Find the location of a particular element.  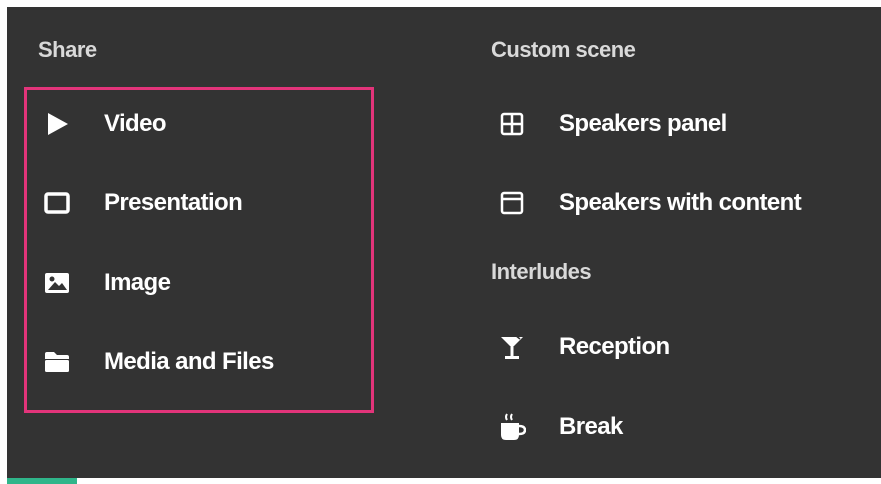

custom-scene-item-speakers-with-content: Speakers with content is located at coordinates (648, 203).